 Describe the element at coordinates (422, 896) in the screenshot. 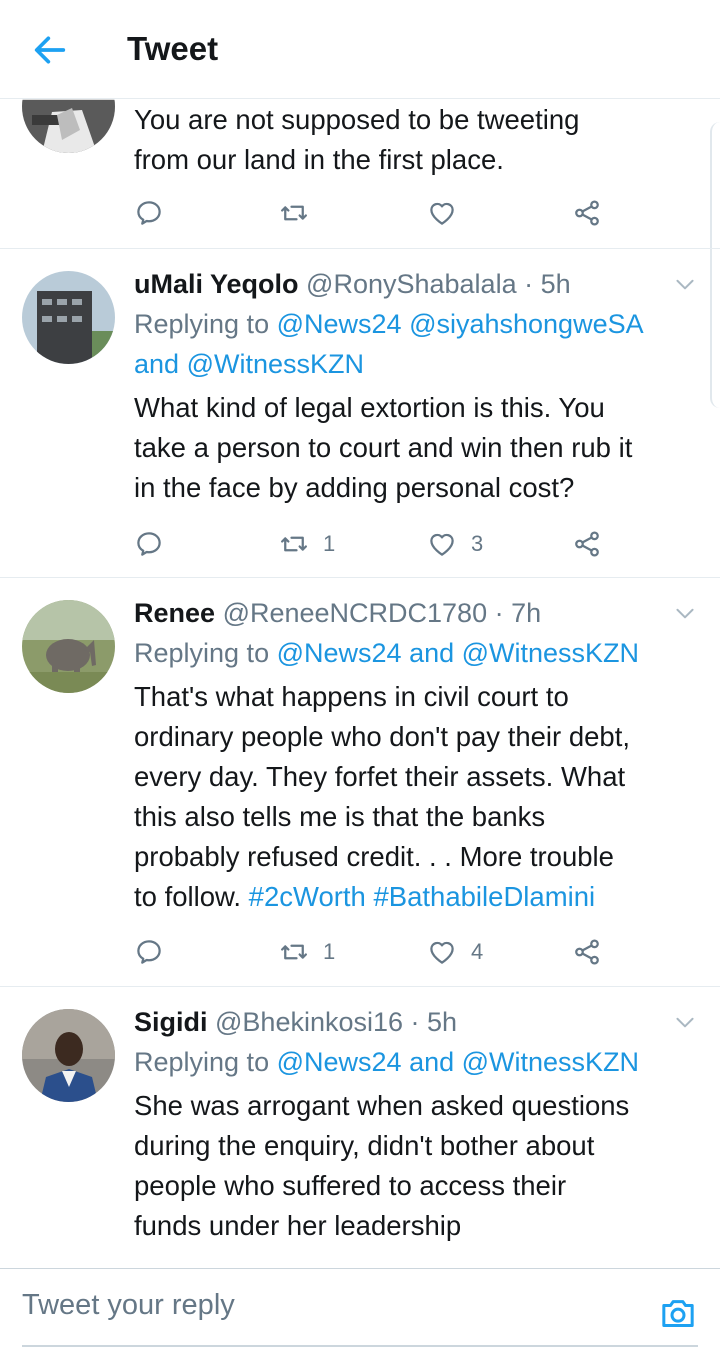

I see `hashtag-links: #2cWorth #BathabileDlamini` at that location.